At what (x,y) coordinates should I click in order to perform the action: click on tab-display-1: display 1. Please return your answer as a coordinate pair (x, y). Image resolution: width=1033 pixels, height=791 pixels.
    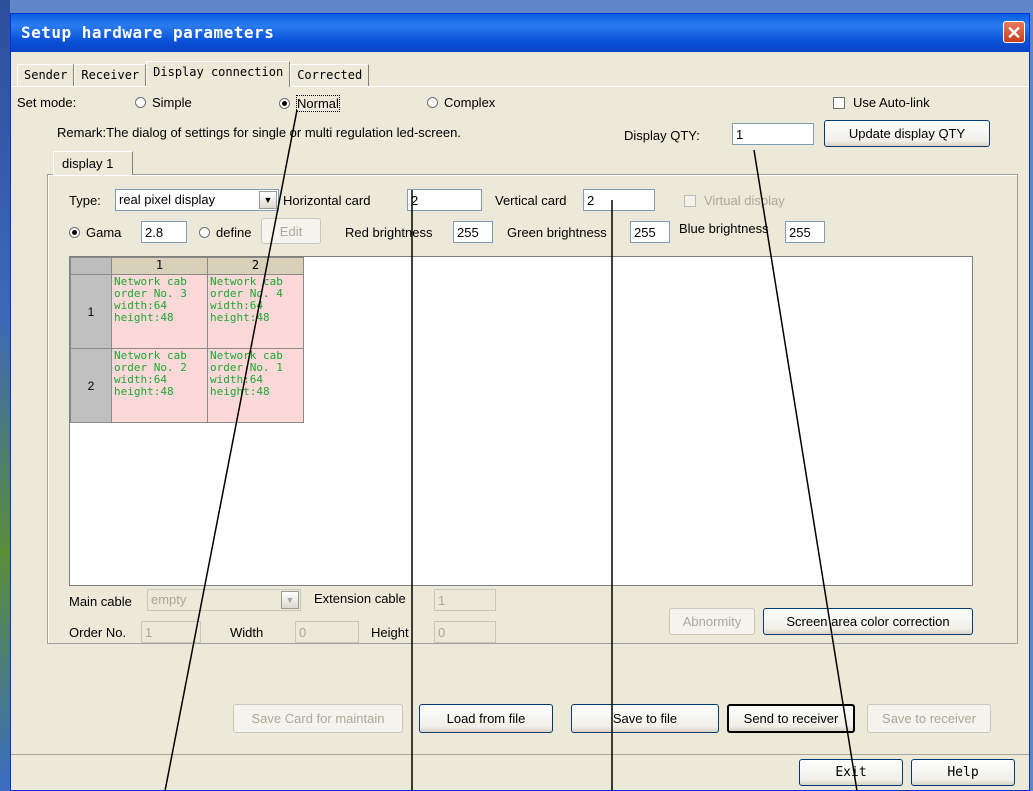
    Looking at the image, I should click on (93, 163).